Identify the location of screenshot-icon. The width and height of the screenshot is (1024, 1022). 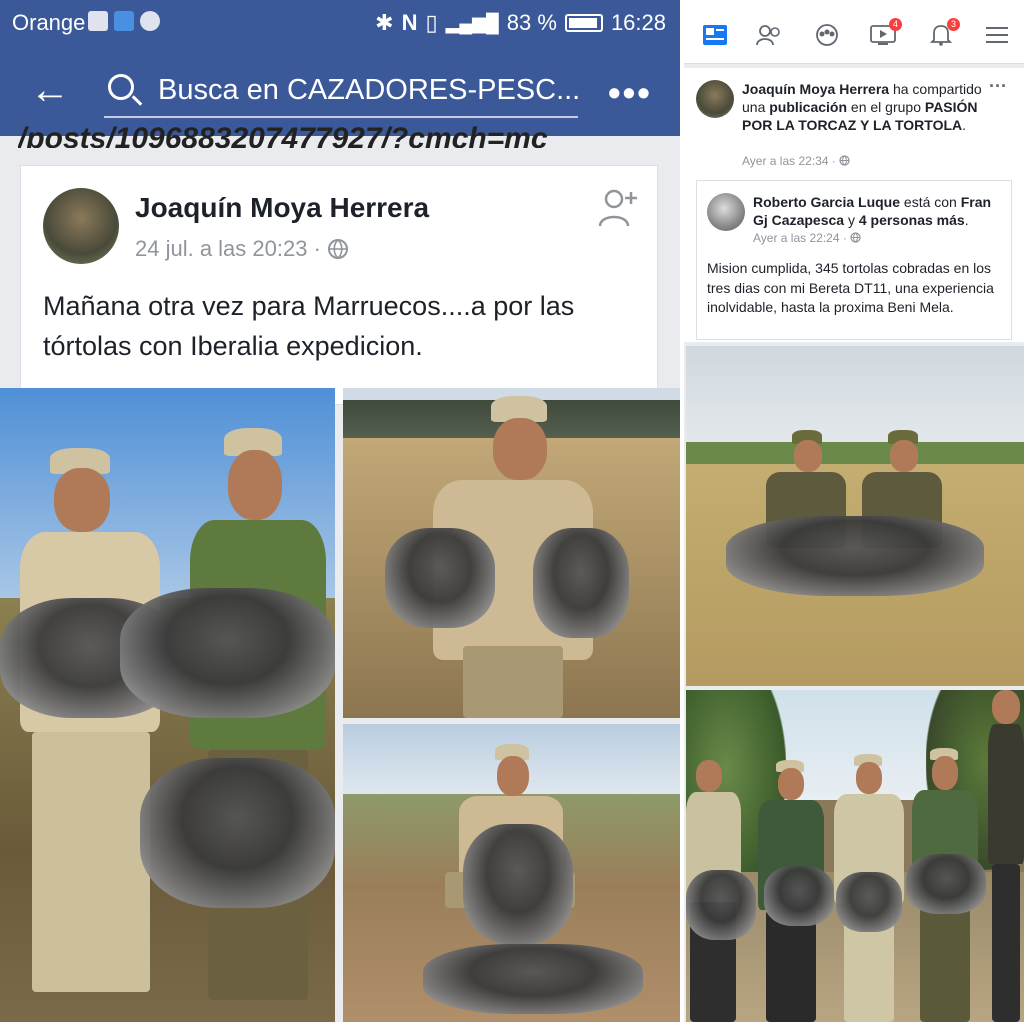
(98, 21).